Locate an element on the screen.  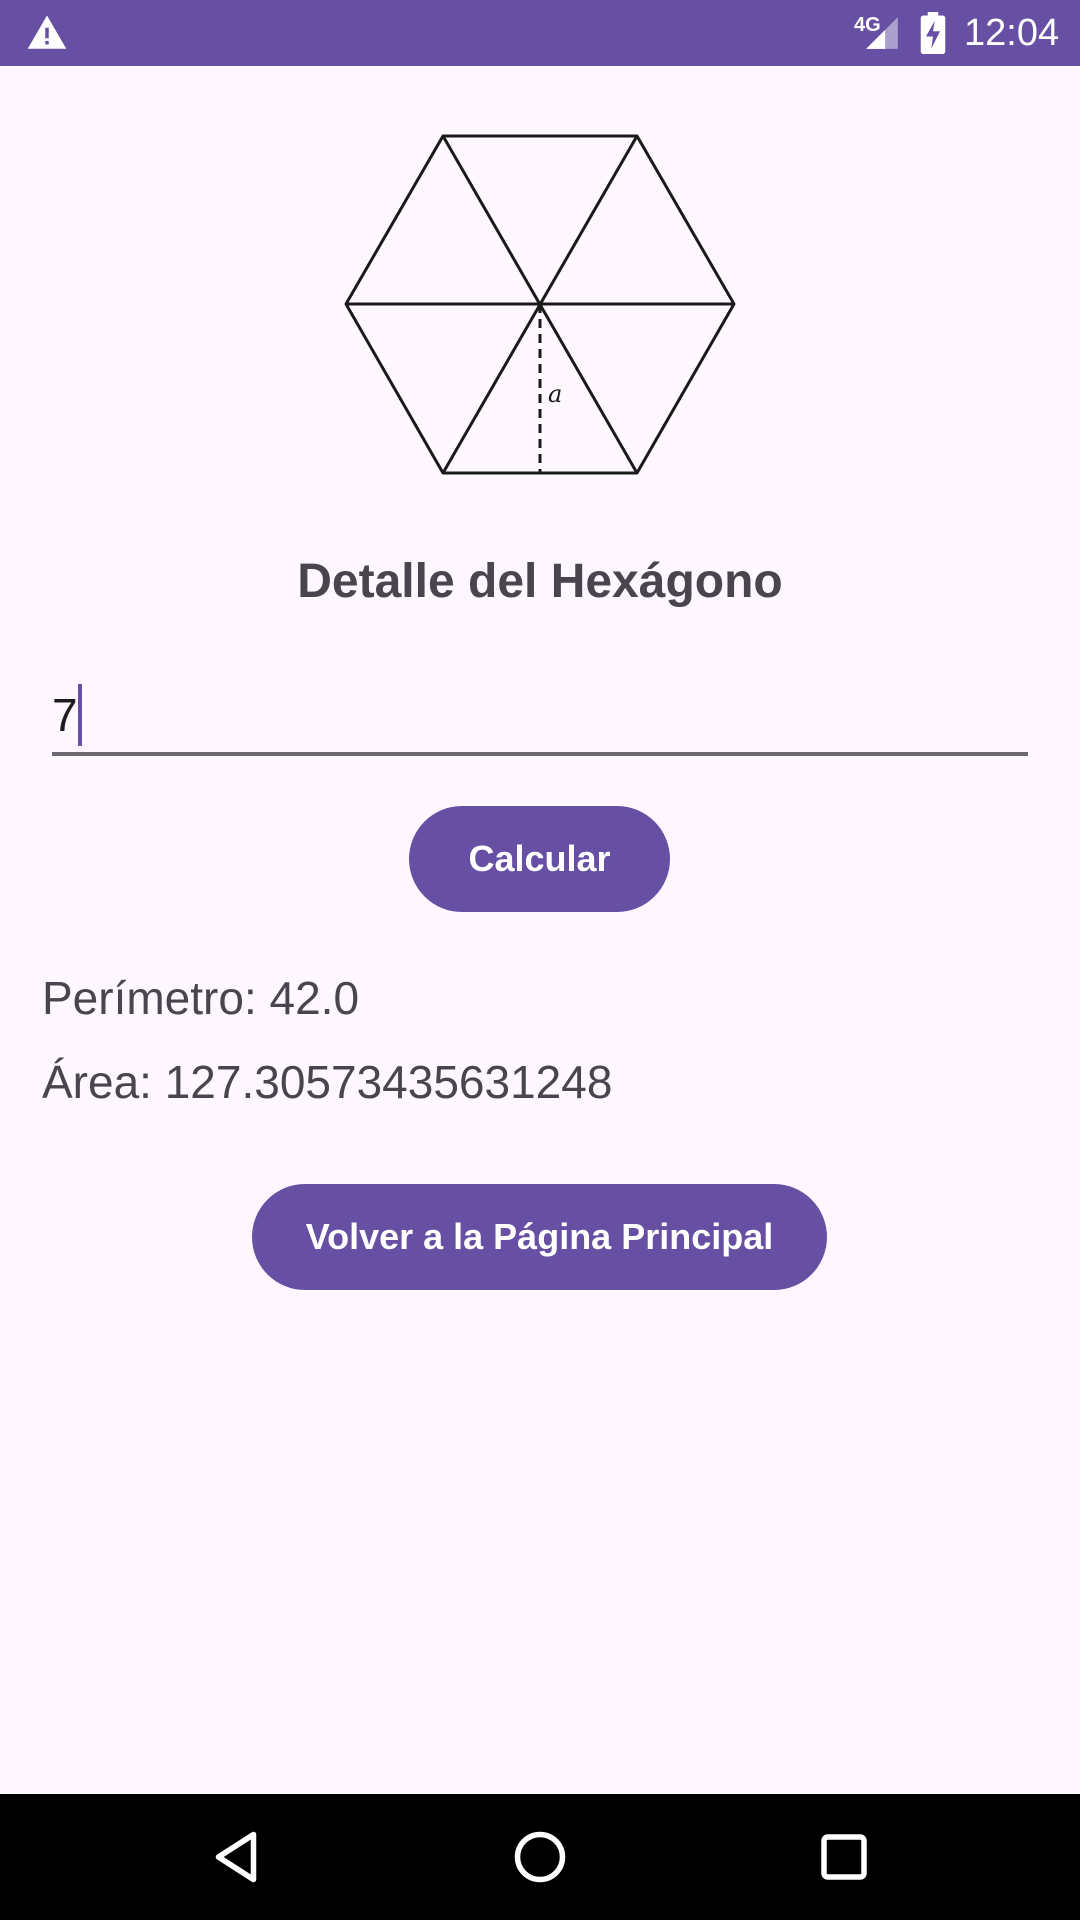
home-icon is located at coordinates (540, 1857).